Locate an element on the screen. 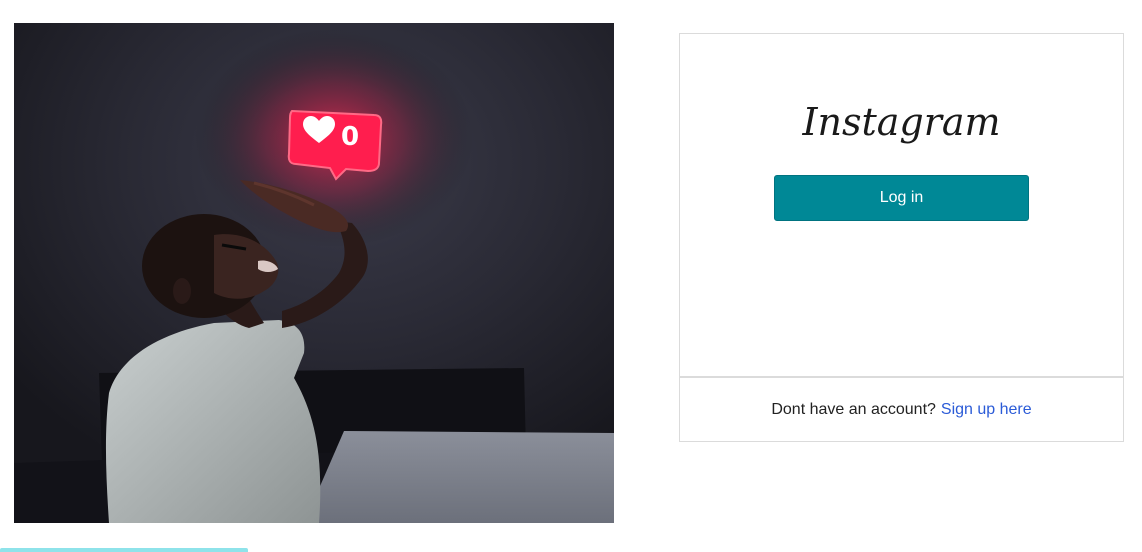  login-button: Log in is located at coordinates (901, 198).